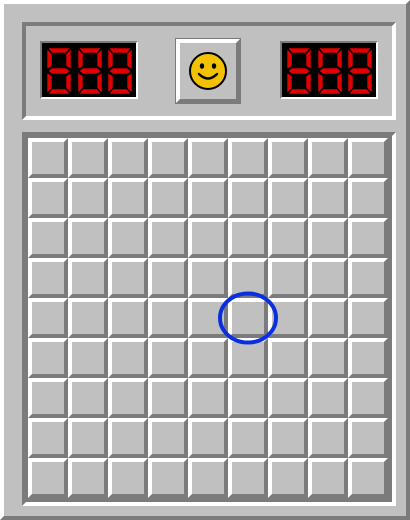 The width and height of the screenshot is (410, 520). I want to click on smile-icon, so click(208, 71).